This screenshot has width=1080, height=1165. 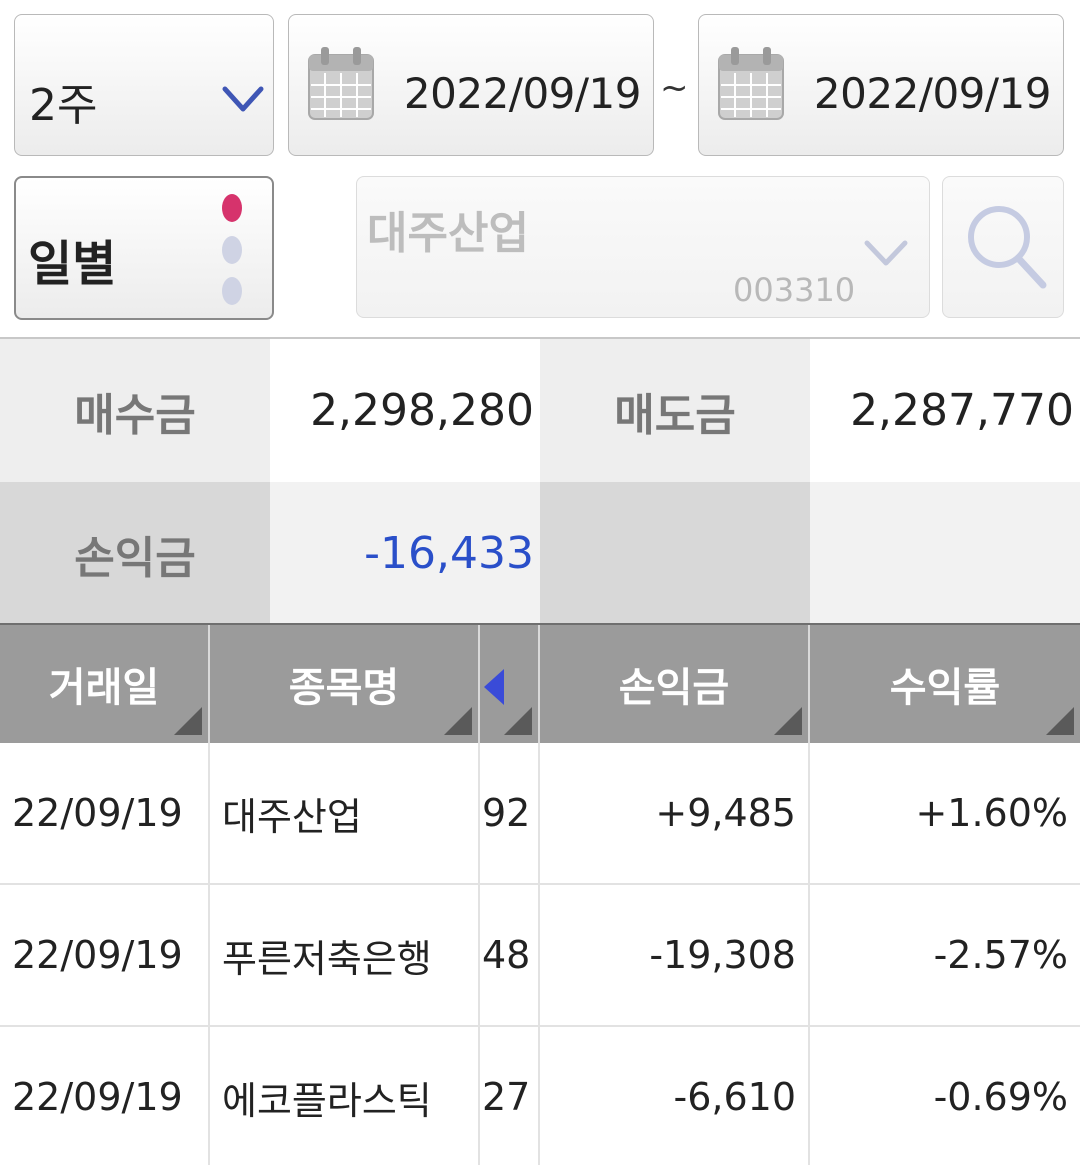 What do you see at coordinates (674, 688) in the screenshot?
I see `header-label: 손익금` at bounding box center [674, 688].